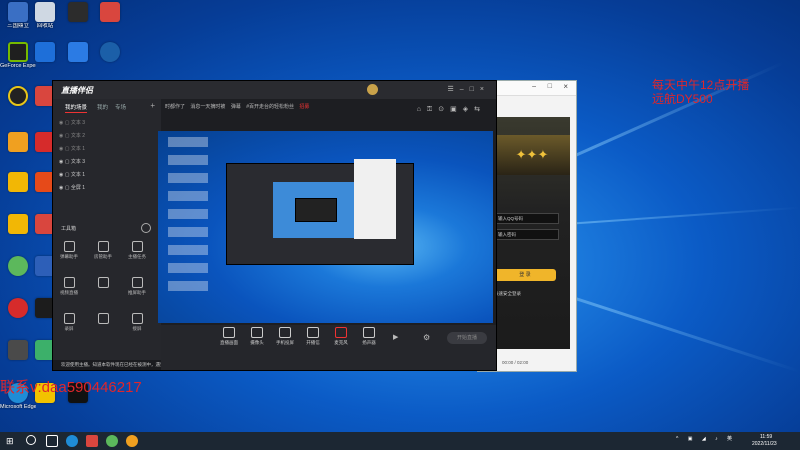  I want to click on taskbar: ⊞ ^ ▣ ◢ ♪ 英 11:59 2022/11/23, so click(400, 441).